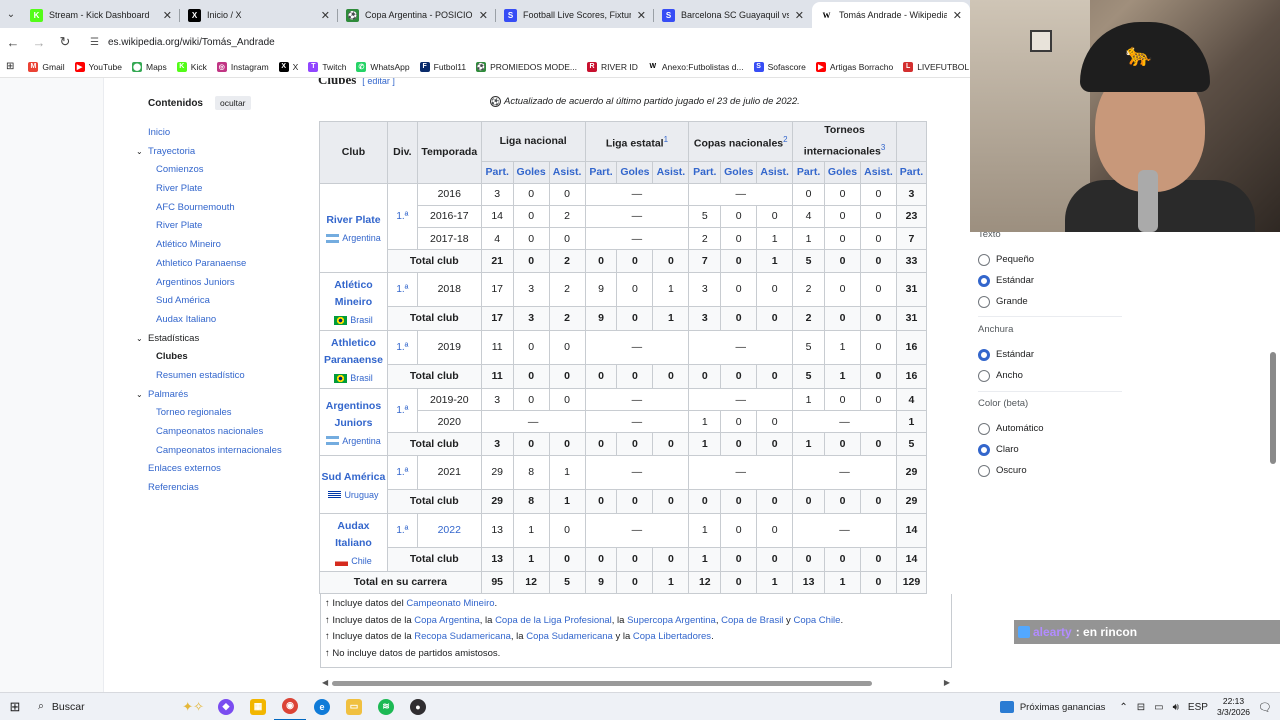 The height and width of the screenshot is (720, 1280). Describe the element at coordinates (417, 15) in the screenshot. I see `browser-tab: ⚽ Copa Argentina - POSICIONES ✕` at that location.